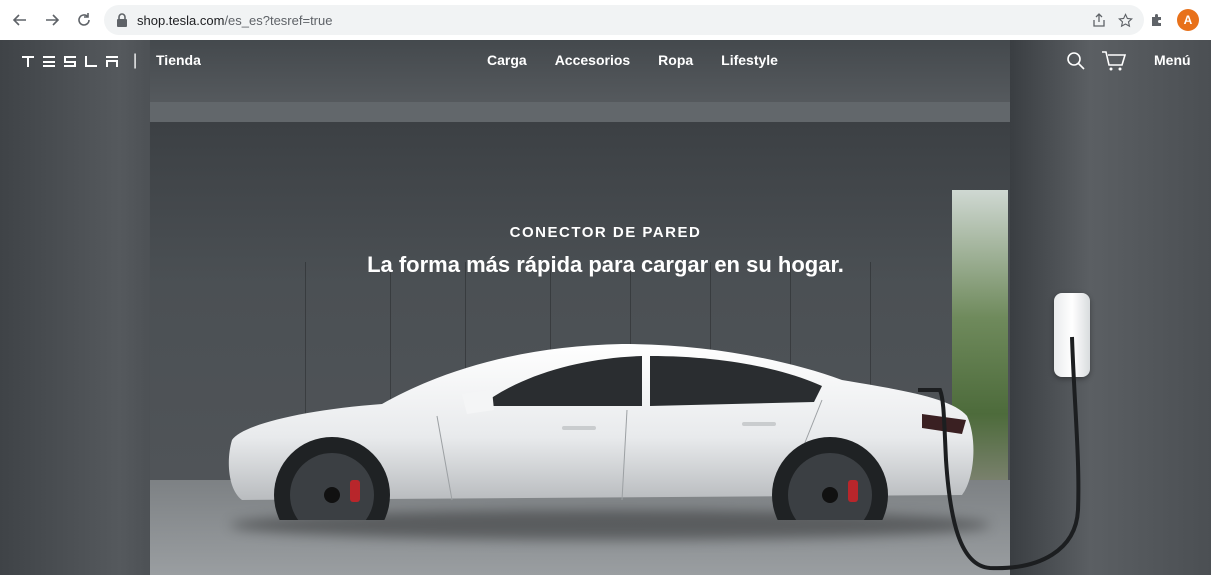 The image size is (1211, 575). Describe the element at coordinates (592, 60) in the screenshot. I see `nav-item-accesorios: Accesorios` at that location.